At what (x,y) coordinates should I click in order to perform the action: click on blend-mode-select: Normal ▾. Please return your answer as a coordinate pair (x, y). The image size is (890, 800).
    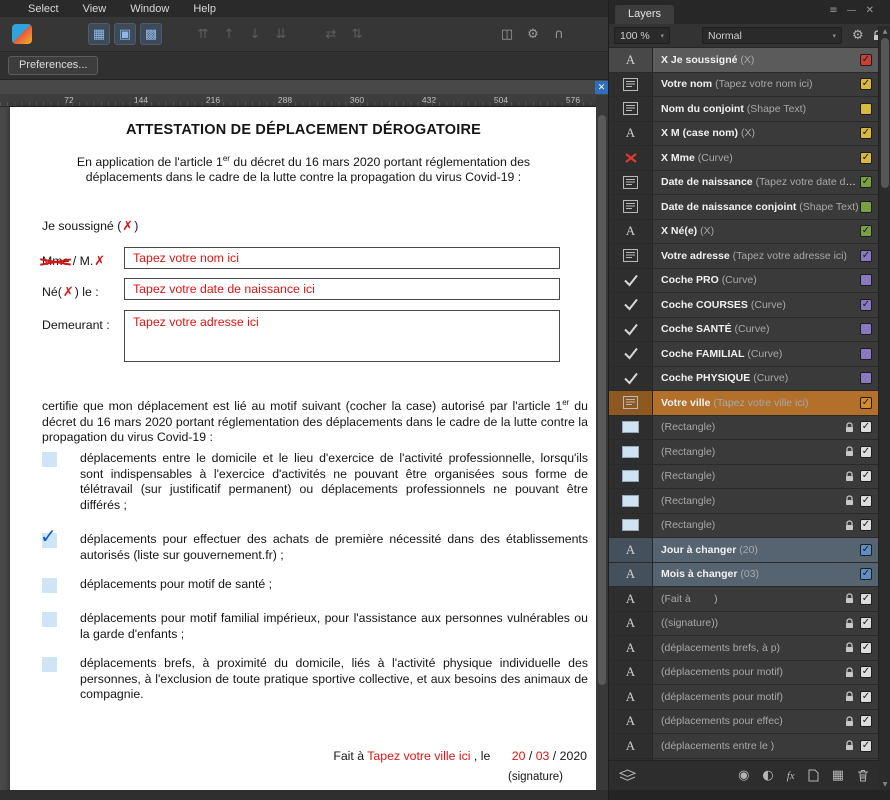
    Looking at the image, I should click on (772, 35).